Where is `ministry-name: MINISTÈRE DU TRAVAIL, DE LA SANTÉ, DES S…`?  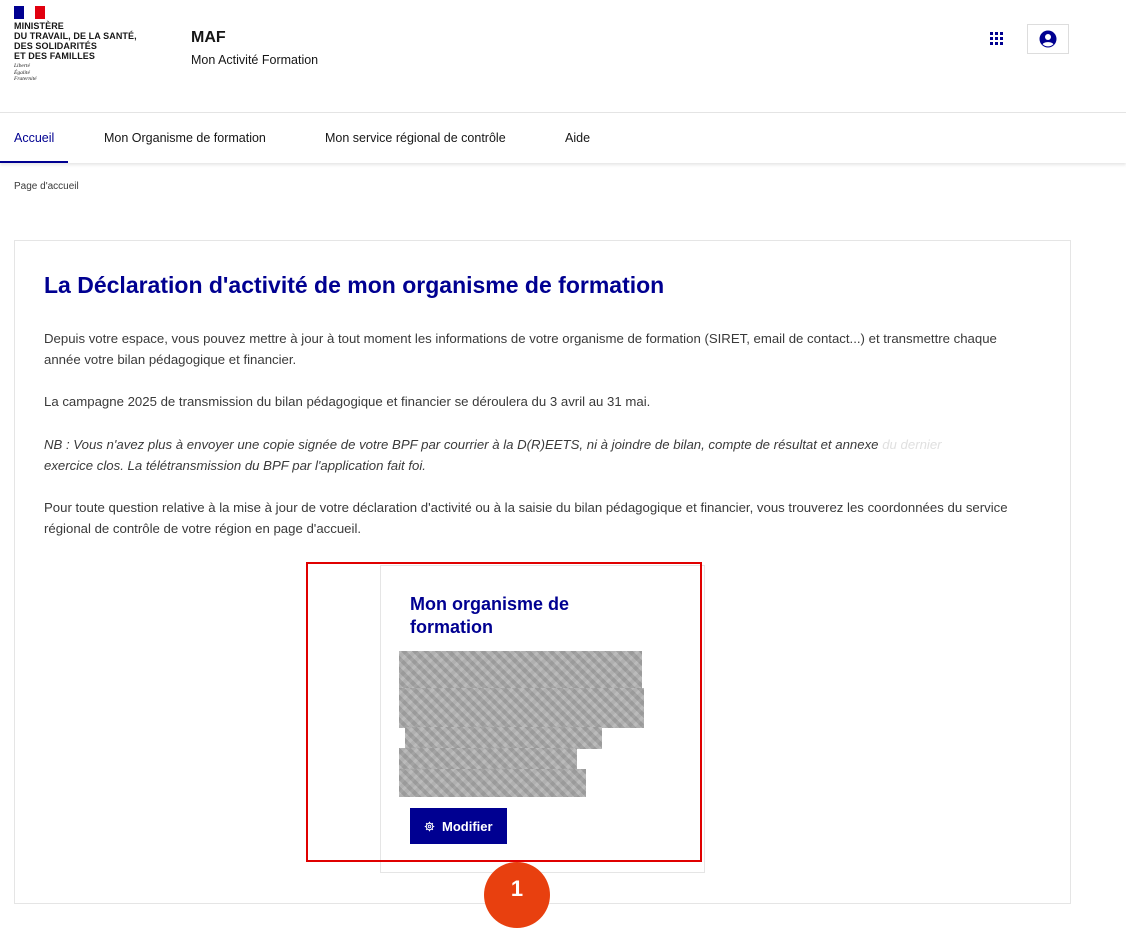
ministry-name: MINISTÈRE DU TRAVAIL, DE LA SANTÉ, DES S… is located at coordinates (75, 41).